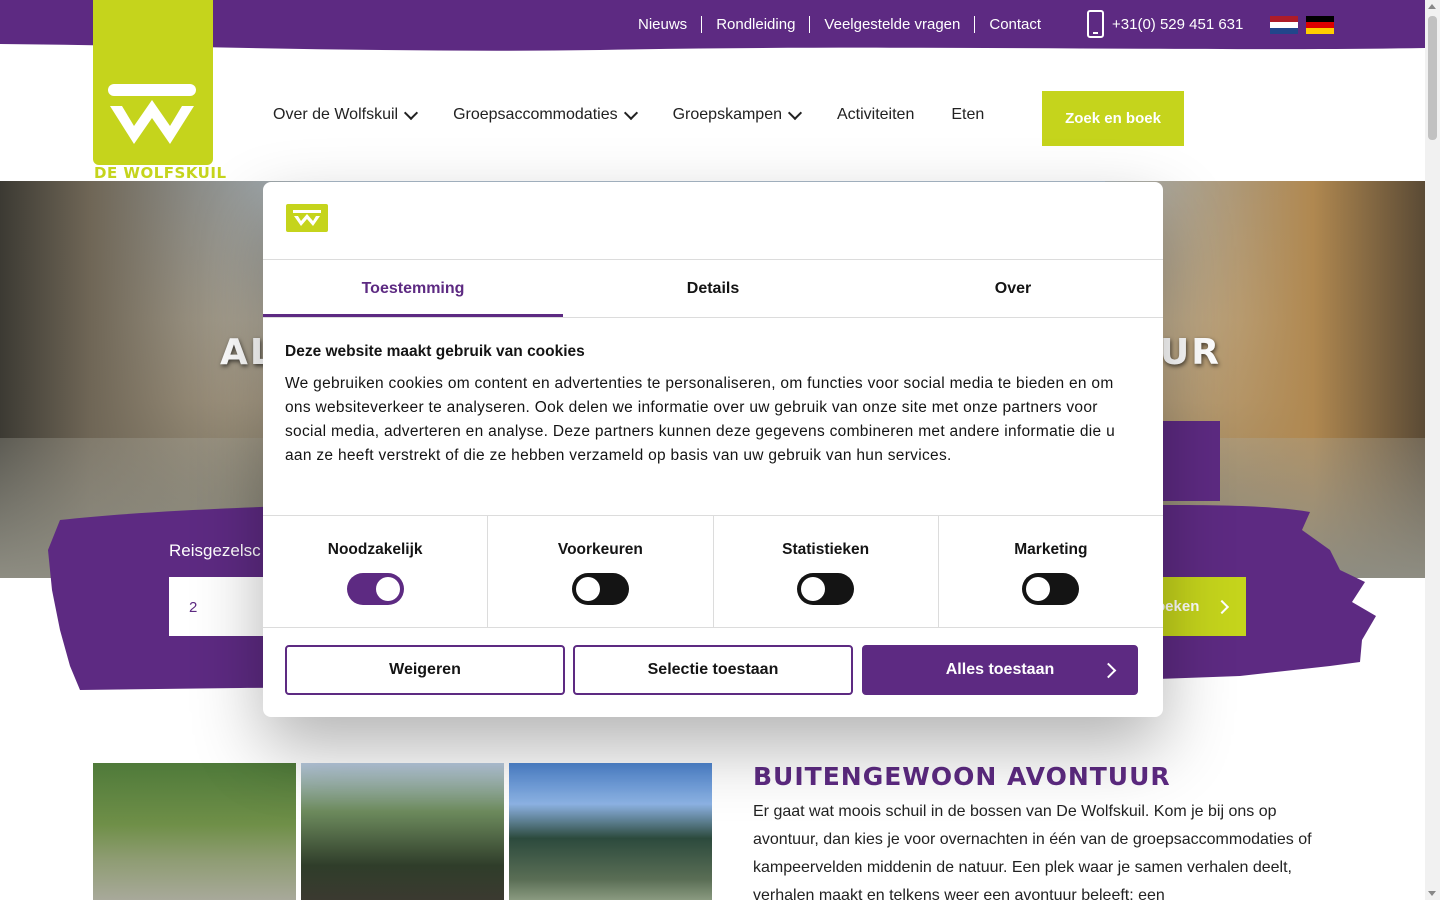 The height and width of the screenshot is (900, 1440). I want to click on photo-strip, so click(402, 831).